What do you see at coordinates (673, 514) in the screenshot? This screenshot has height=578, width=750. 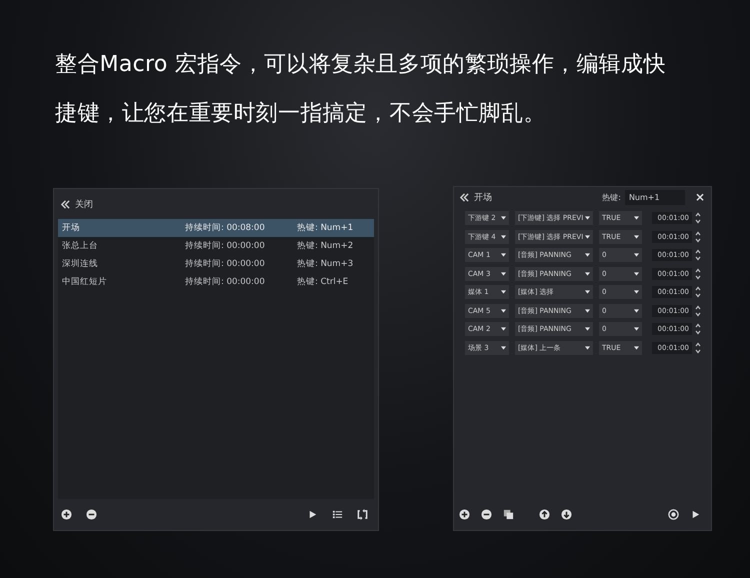 I see `record-icon` at bounding box center [673, 514].